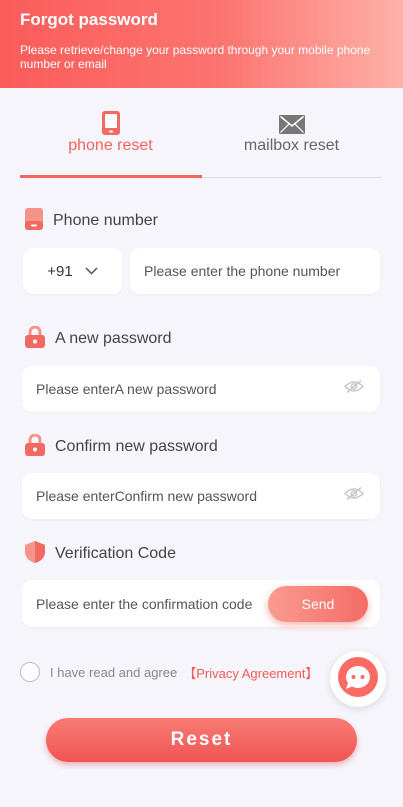  I want to click on send-code-button: Send, so click(318, 604).